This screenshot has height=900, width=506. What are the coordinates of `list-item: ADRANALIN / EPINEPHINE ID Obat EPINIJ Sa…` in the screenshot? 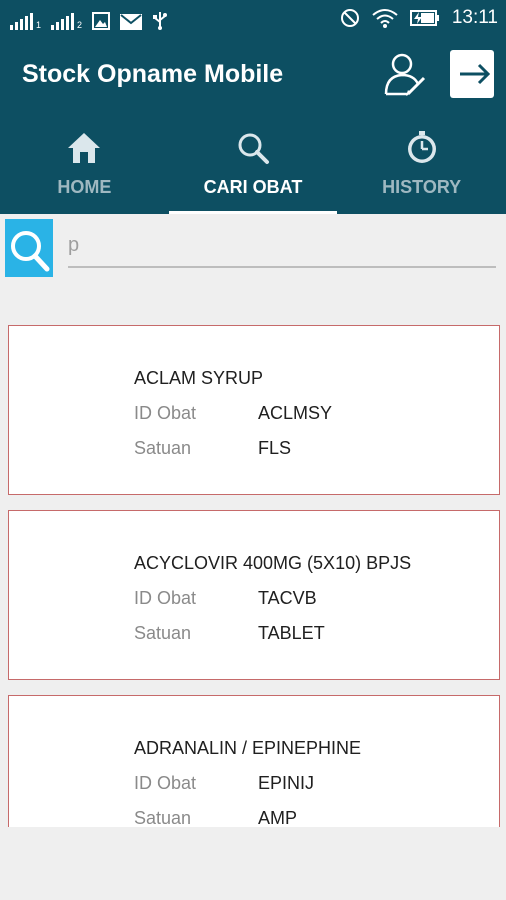 It's located at (254, 761).